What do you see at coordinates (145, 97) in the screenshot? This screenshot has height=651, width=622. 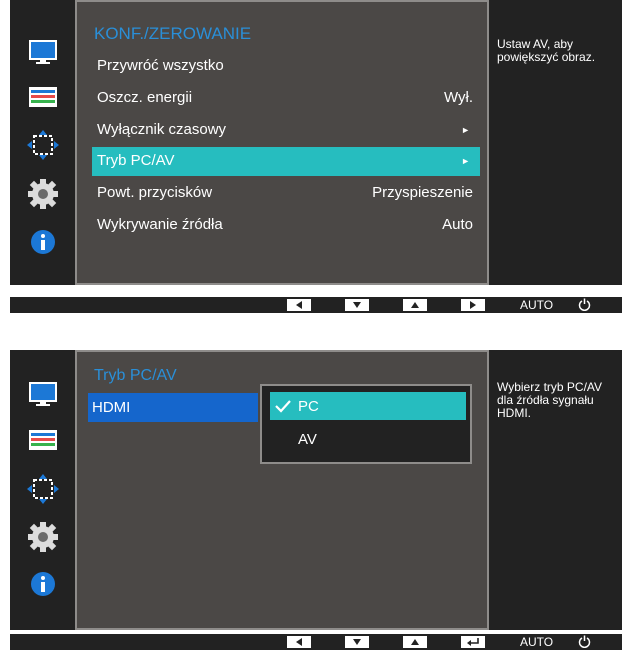 I see `menu-item-label: Oszcz. energii` at bounding box center [145, 97].